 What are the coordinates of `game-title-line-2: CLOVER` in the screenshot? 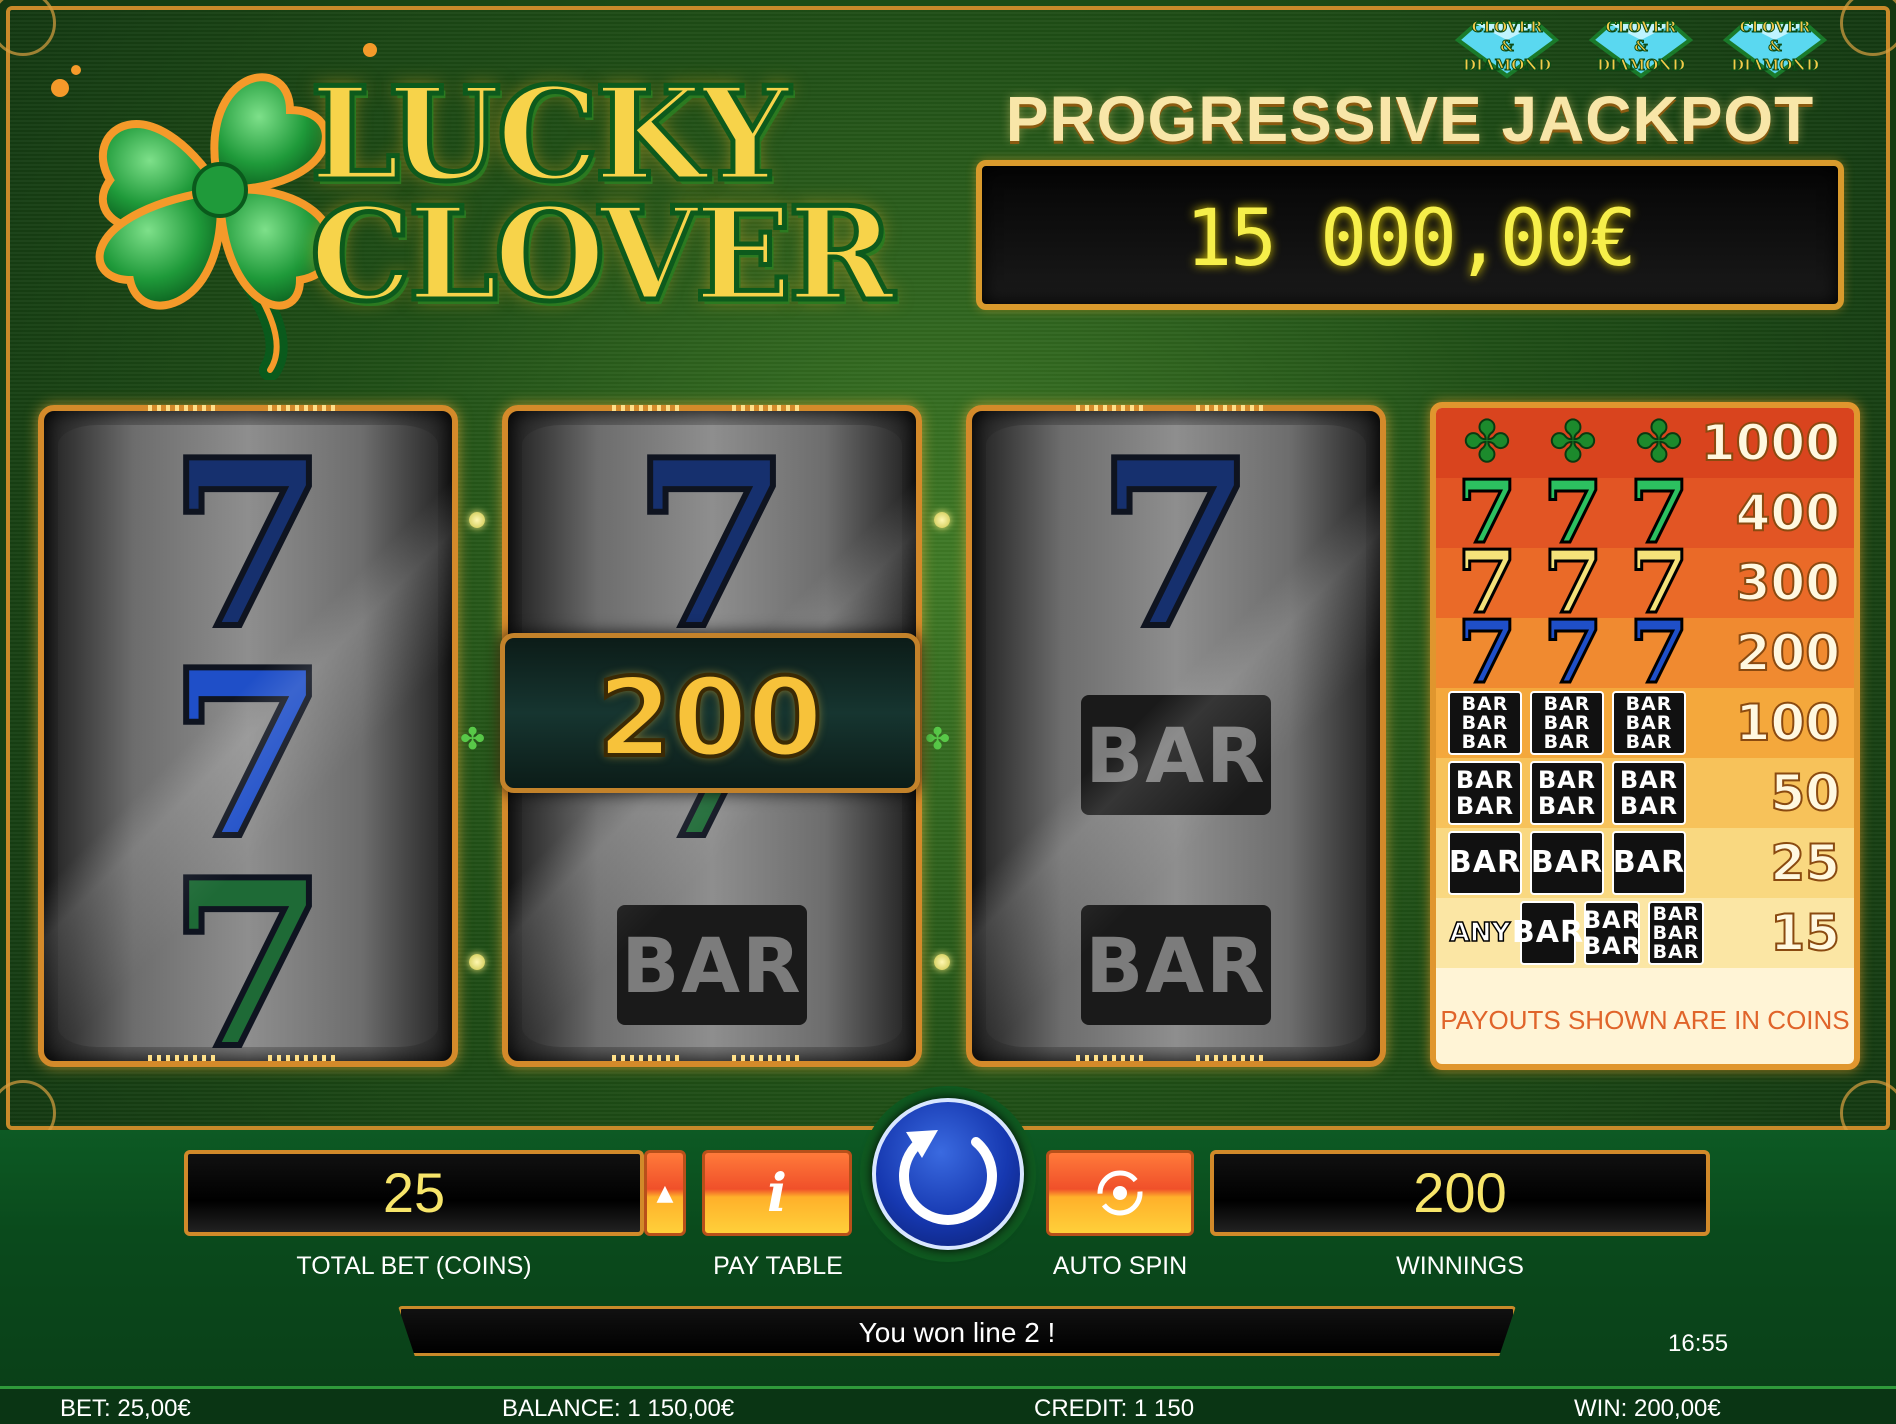 It's located at (601, 255).